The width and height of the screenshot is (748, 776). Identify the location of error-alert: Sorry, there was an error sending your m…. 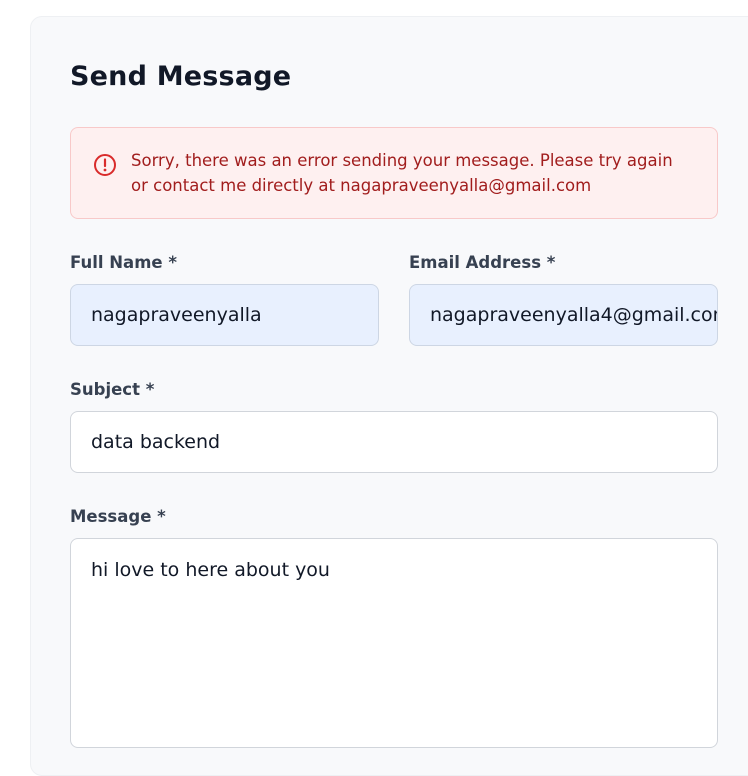
(394, 173).